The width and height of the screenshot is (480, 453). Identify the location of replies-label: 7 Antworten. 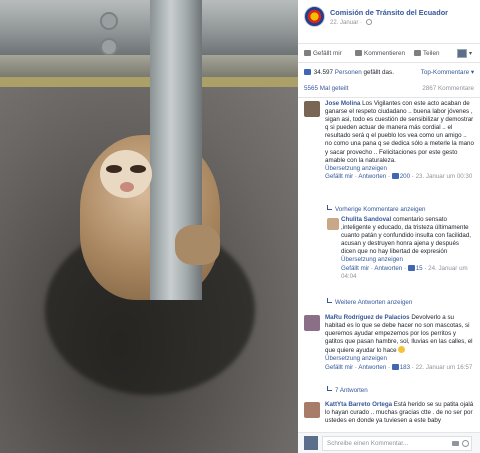
(351, 390).